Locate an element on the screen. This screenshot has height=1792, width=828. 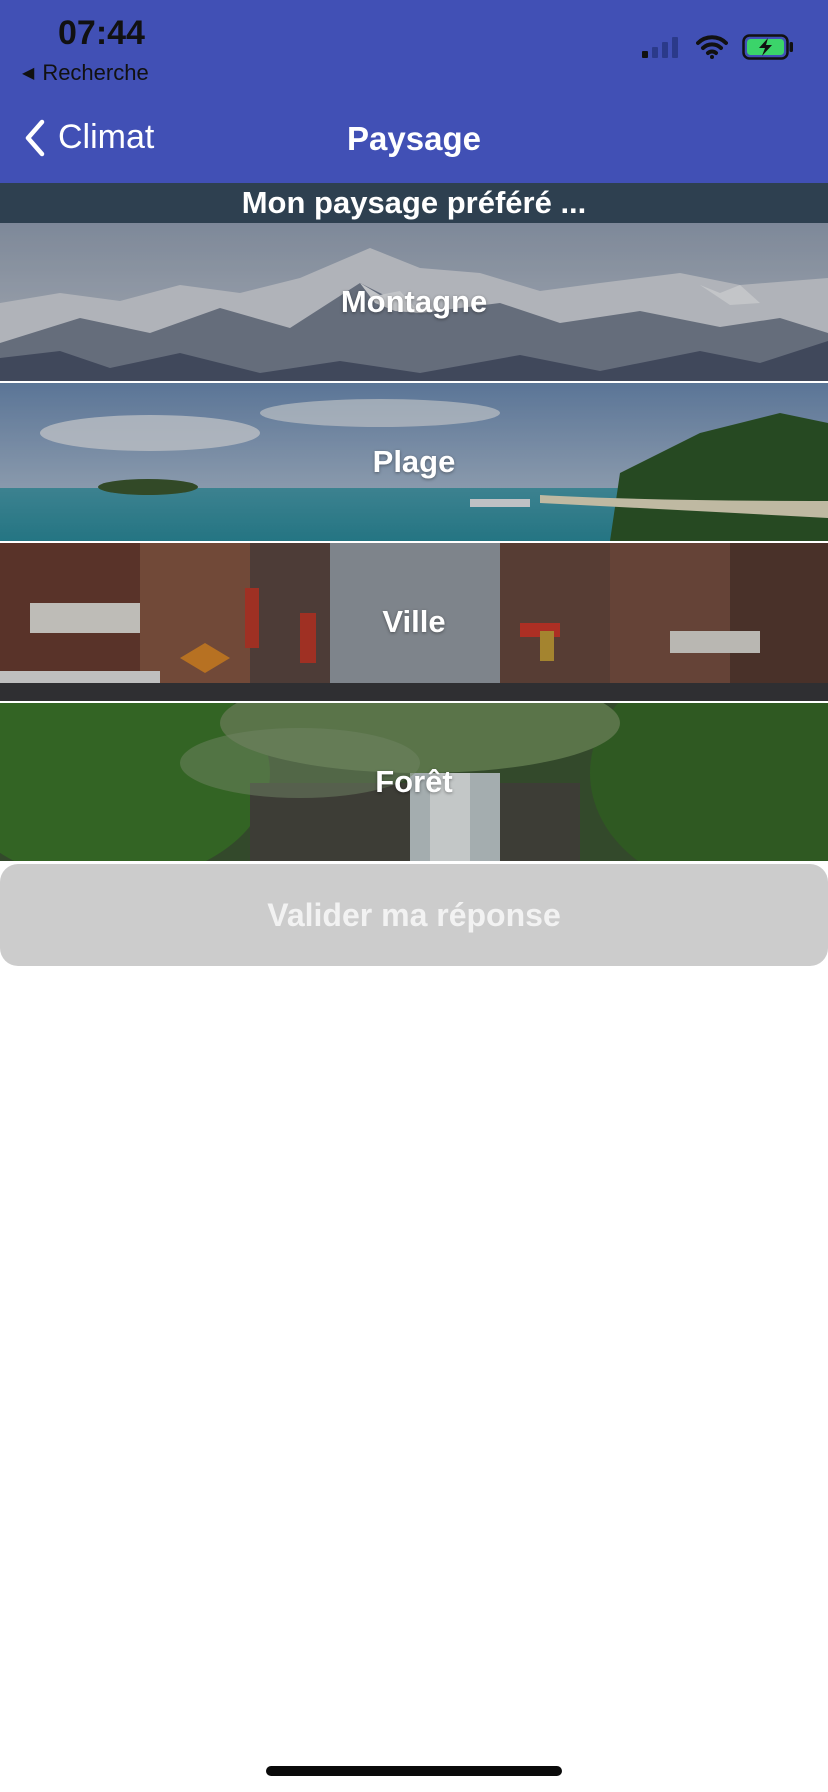
option-montagne: Montagne is located at coordinates (414, 302).